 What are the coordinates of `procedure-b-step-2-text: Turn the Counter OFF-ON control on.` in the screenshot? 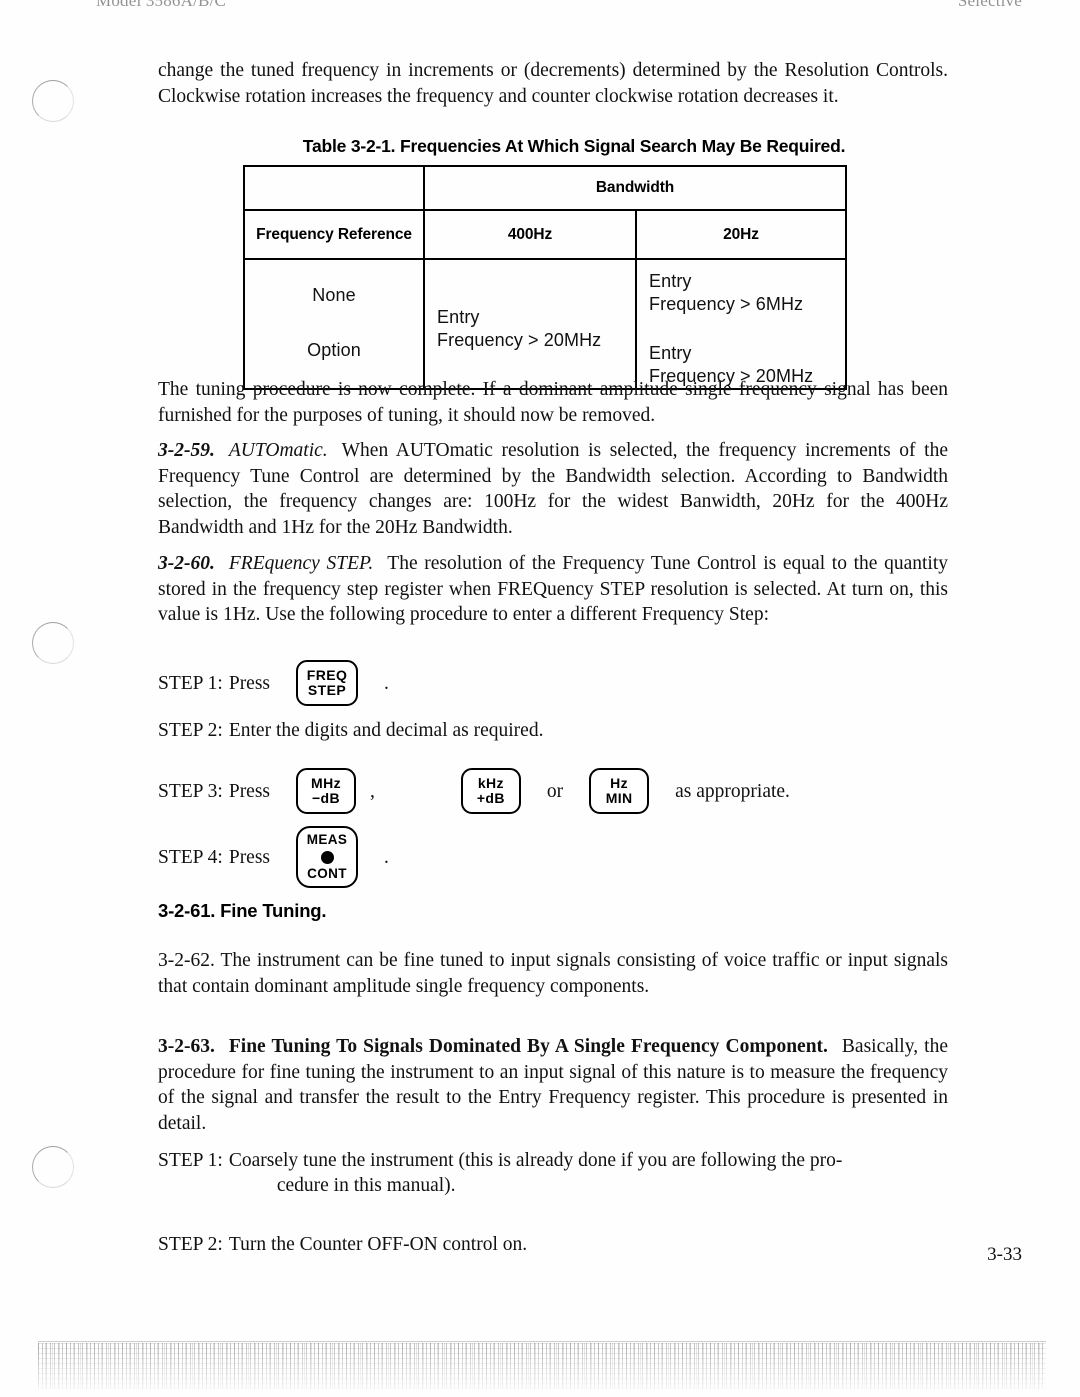 It's located at (378, 1244).